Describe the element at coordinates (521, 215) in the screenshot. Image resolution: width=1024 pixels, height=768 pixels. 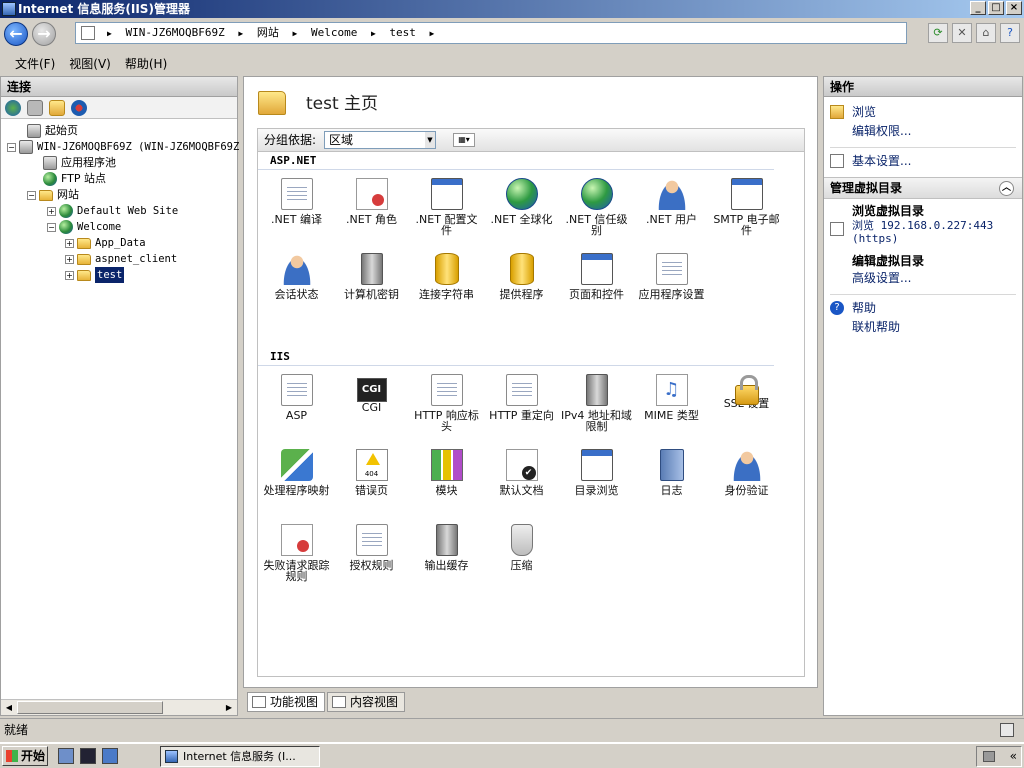
I see `feature-net-globalization: .NET 全球化` at that location.